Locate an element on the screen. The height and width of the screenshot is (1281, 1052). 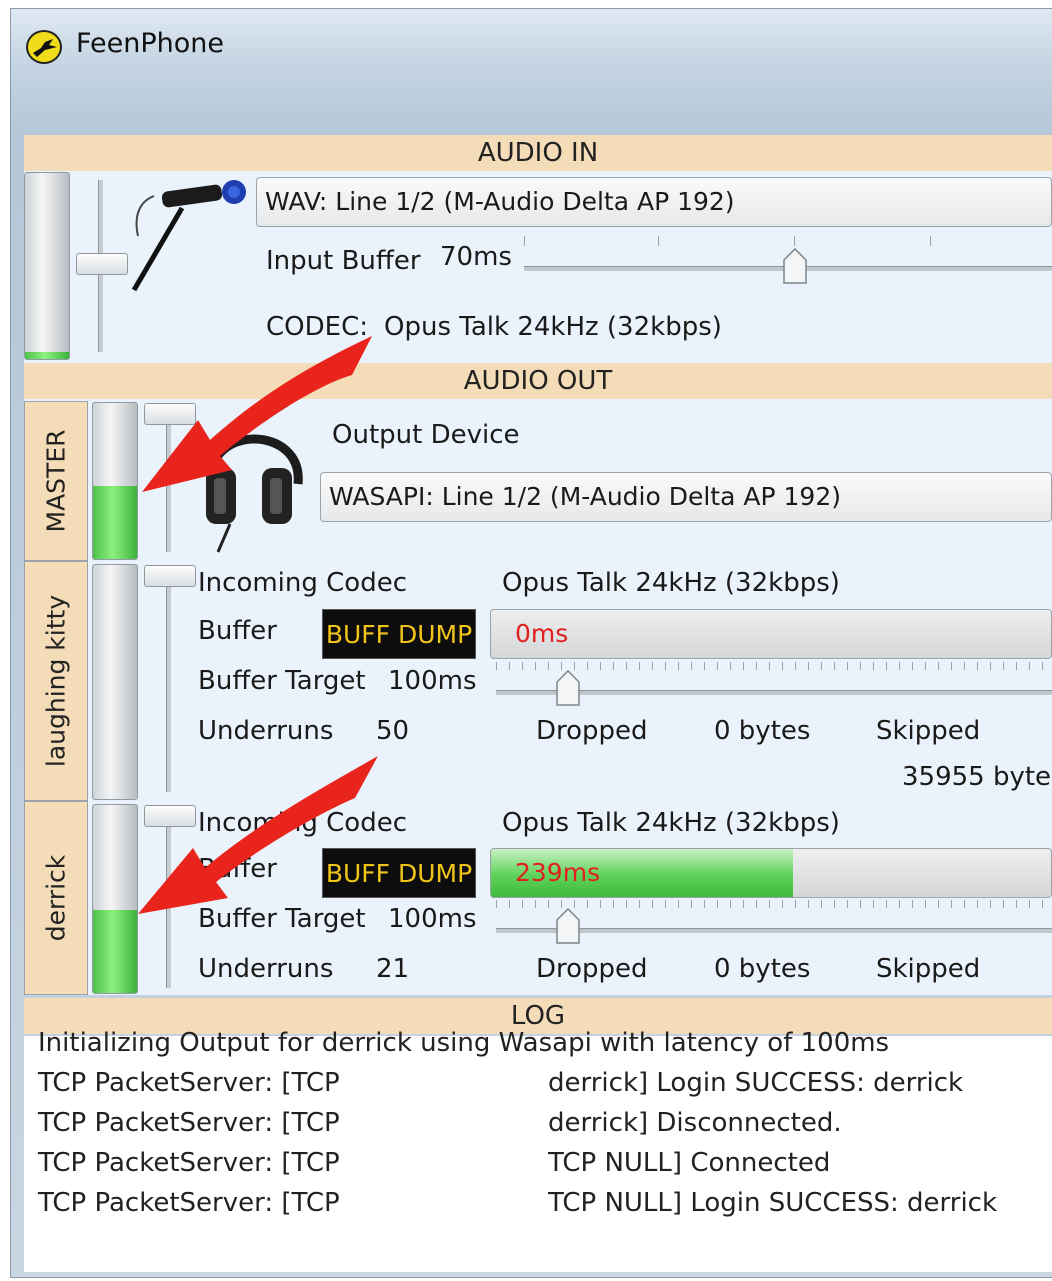
tab-user-derrick: derrick is located at coordinates (56, 898).